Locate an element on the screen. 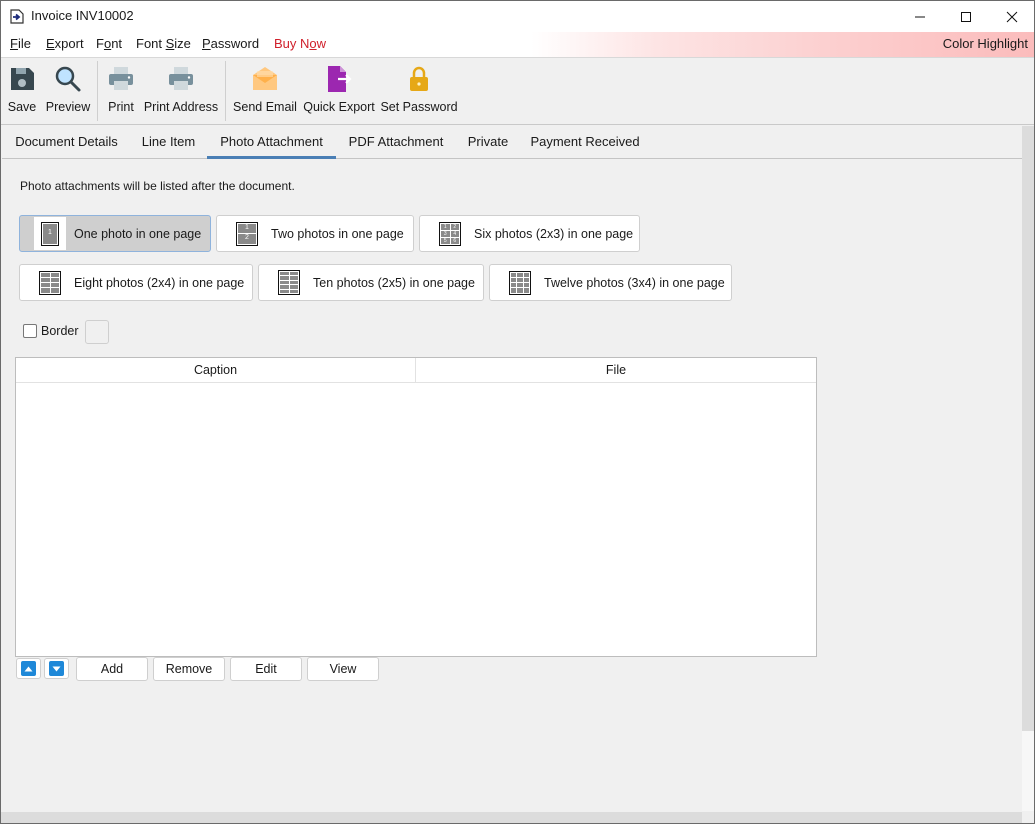  quick-export-button: Quick Export is located at coordinates (339, 91).